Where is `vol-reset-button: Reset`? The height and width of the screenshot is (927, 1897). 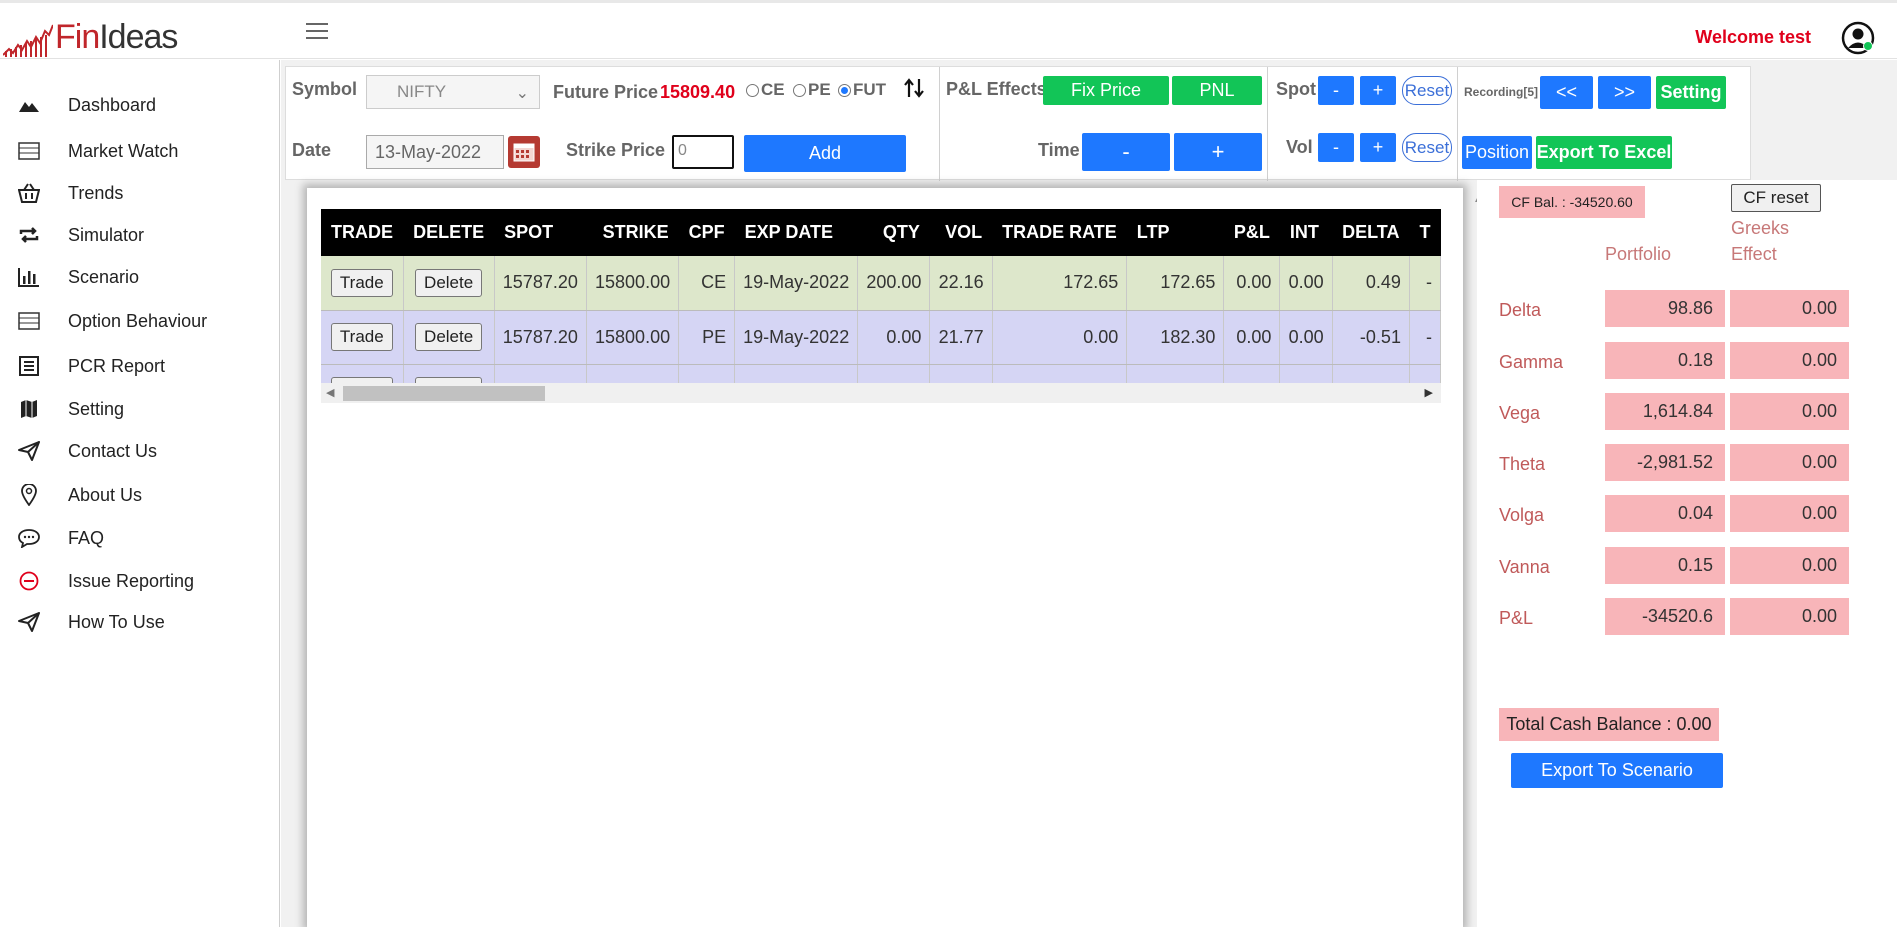 vol-reset-button: Reset is located at coordinates (1427, 147).